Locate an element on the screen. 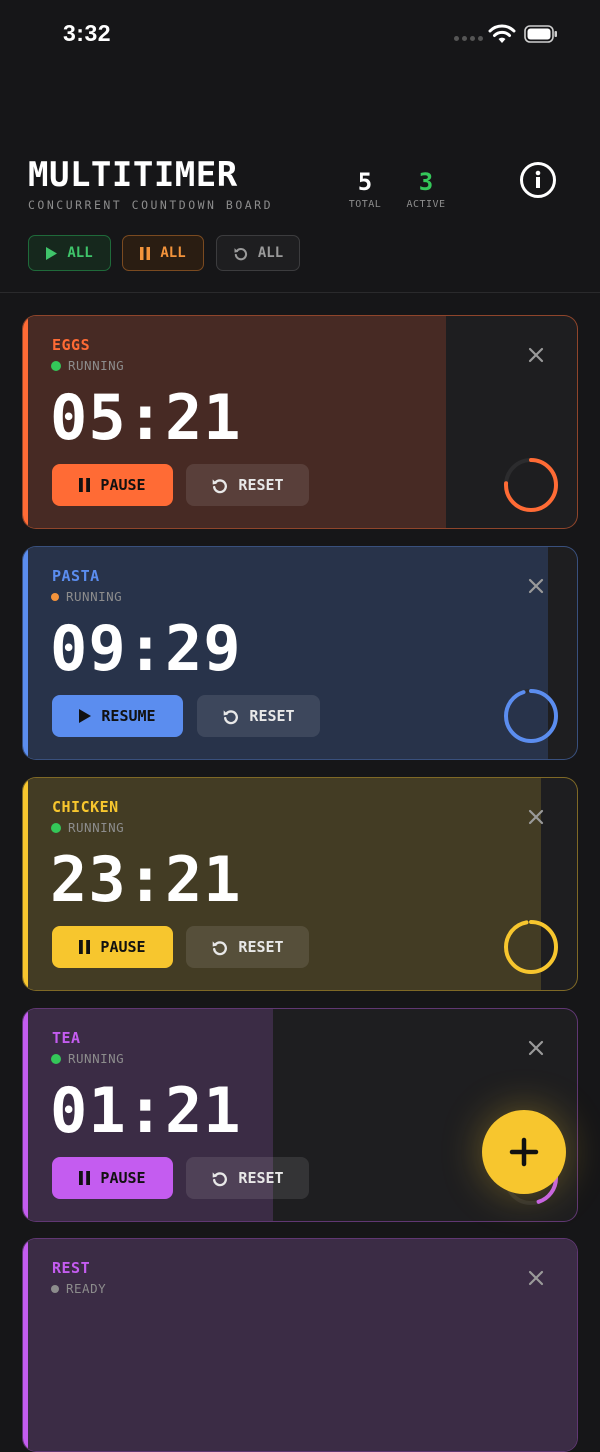 The height and width of the screenshot is (1452, 600). app-subtitle: CONCURRENT COUNTDOWN BOARD is located at coordinates (151, 205).